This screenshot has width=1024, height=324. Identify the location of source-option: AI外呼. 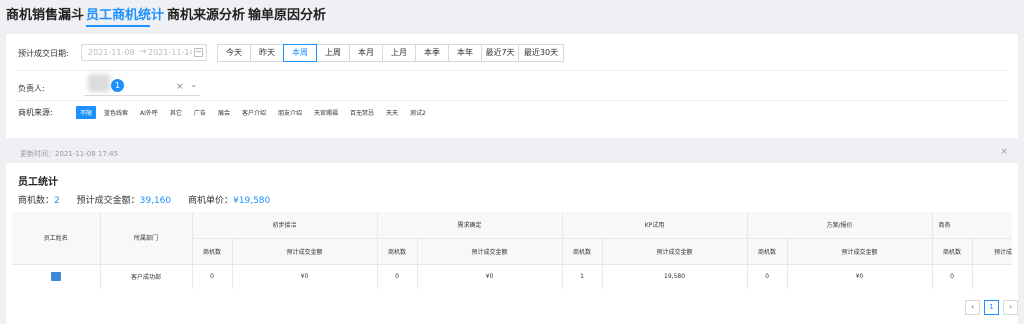
(149, 112).